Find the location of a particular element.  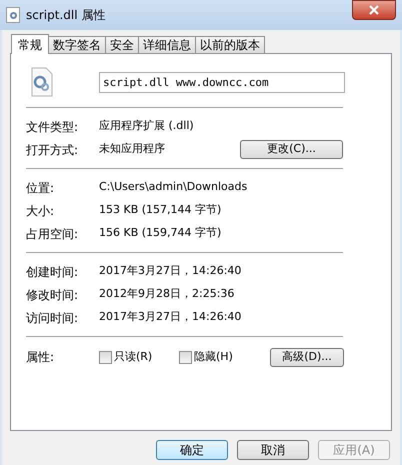

field-label: 修改时间: is located at coordinates (53, 295).